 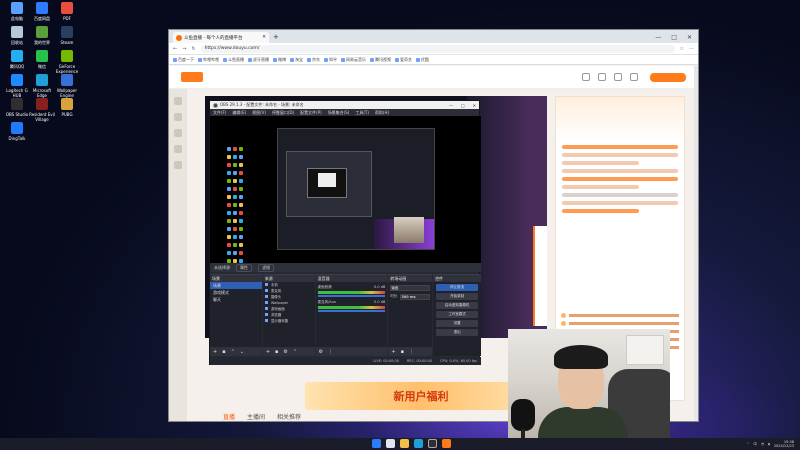 I want to click on forward-icon: →, so click(x=184, y=49).